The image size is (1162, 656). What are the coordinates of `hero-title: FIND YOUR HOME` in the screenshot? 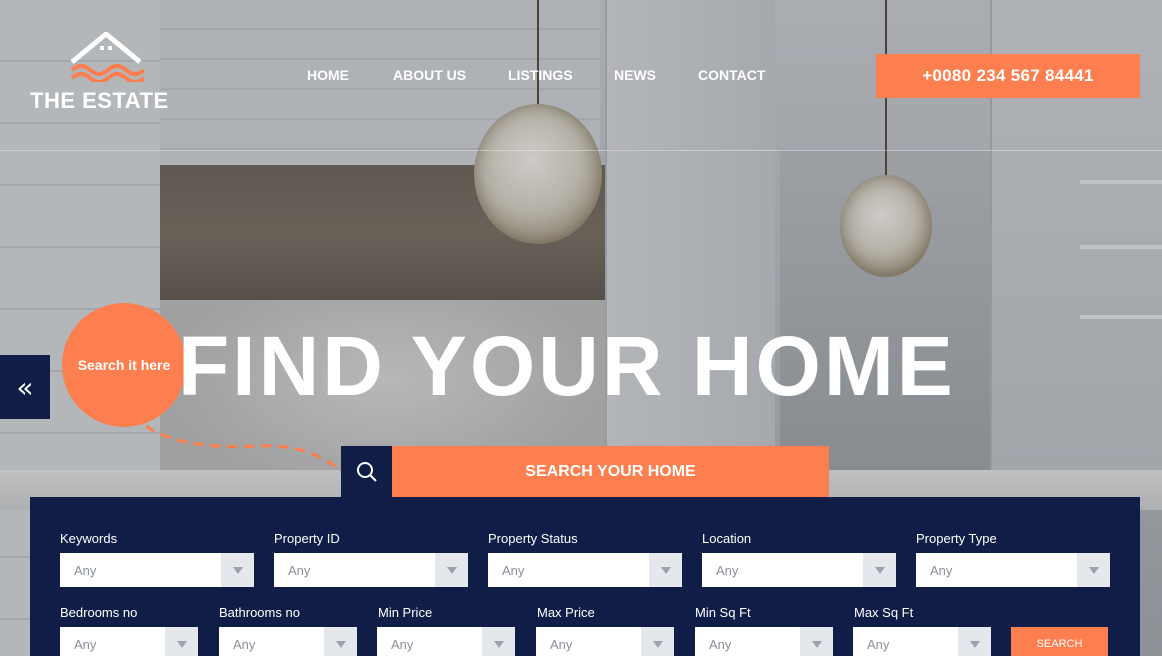 It's located at (567, 366).